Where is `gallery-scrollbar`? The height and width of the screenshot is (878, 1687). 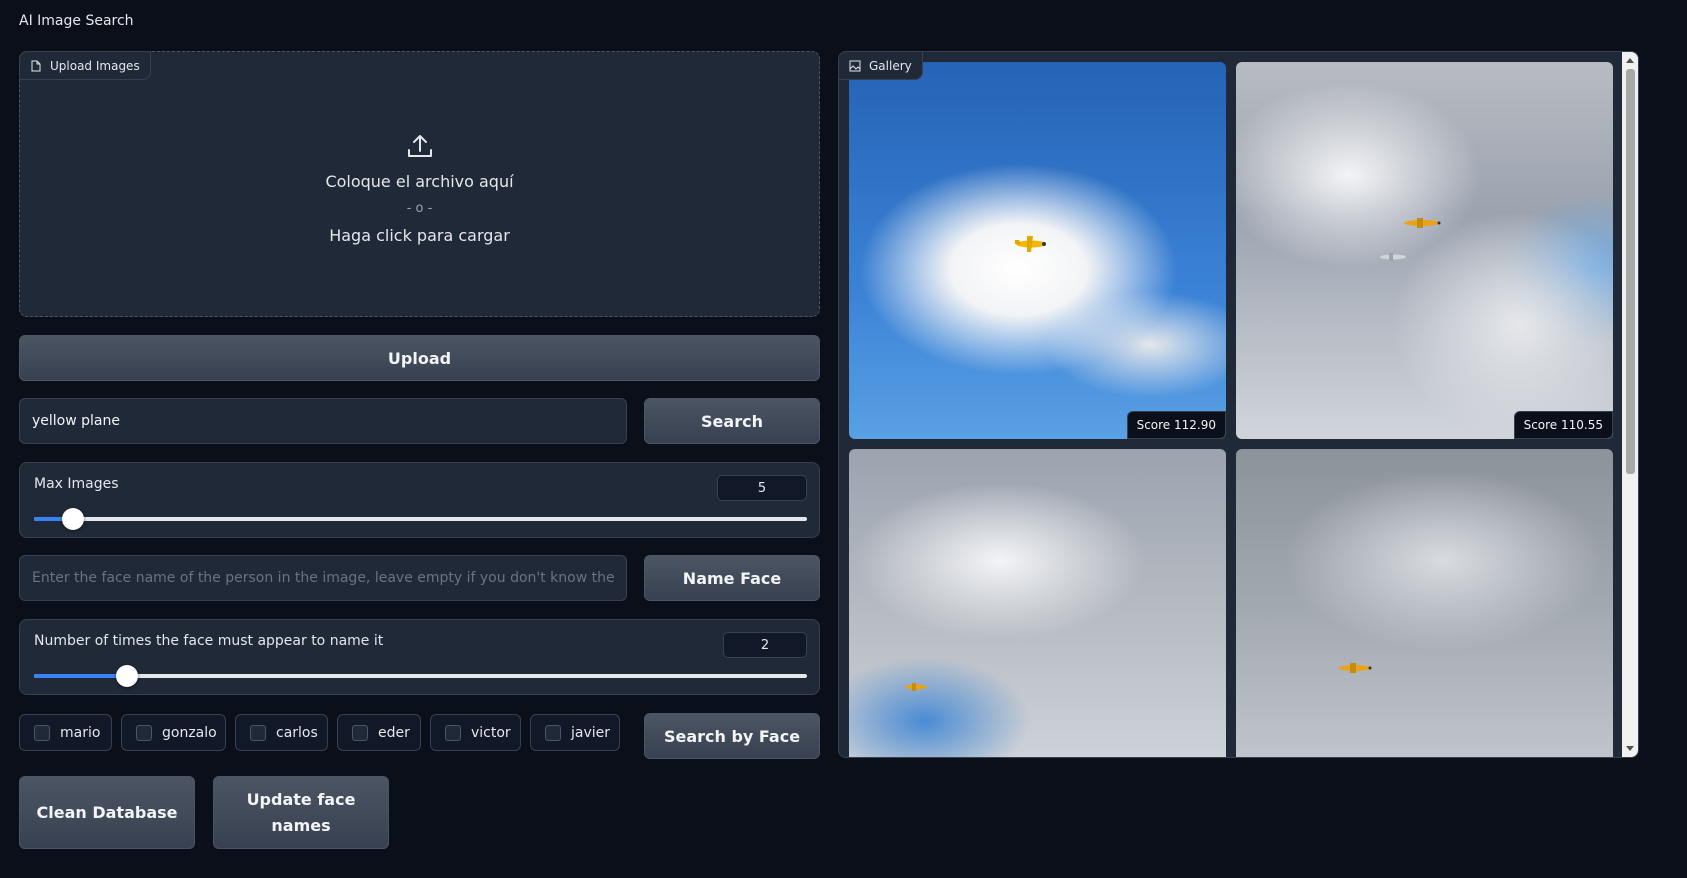
gallery-scrollbar is located at coordinates (1630, 404).